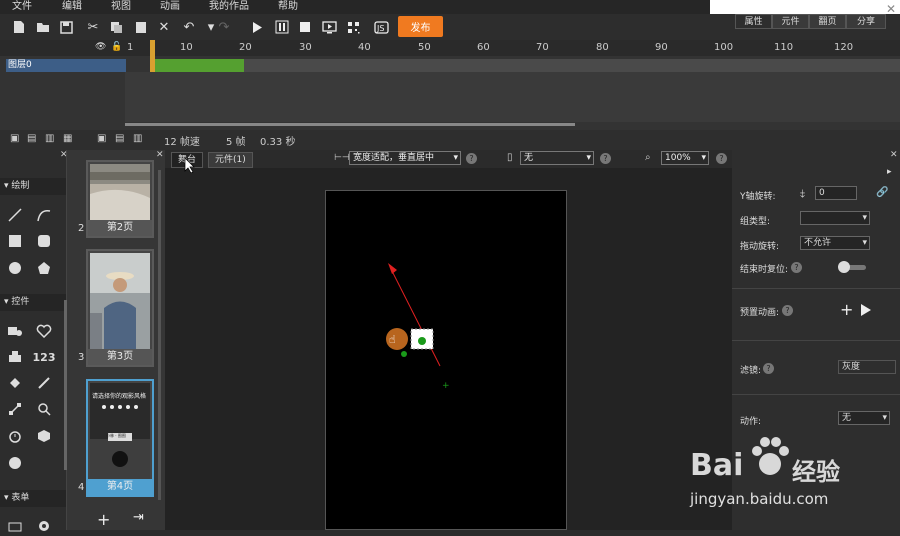 This screenshot has width=900, height=536. Describe the element at coordinates (15, 525) in the screenshot. I see `form-input-icon` at that location.